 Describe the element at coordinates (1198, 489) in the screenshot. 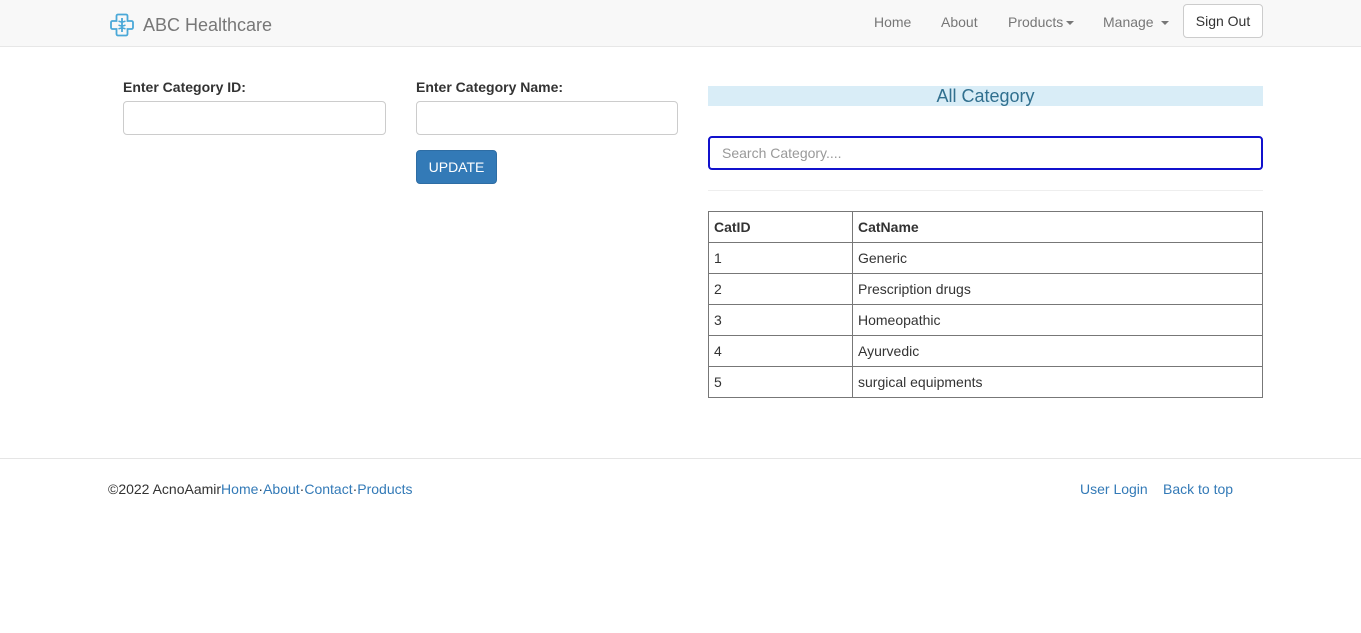

I see `back-to-top-link: Back to top` at that location.